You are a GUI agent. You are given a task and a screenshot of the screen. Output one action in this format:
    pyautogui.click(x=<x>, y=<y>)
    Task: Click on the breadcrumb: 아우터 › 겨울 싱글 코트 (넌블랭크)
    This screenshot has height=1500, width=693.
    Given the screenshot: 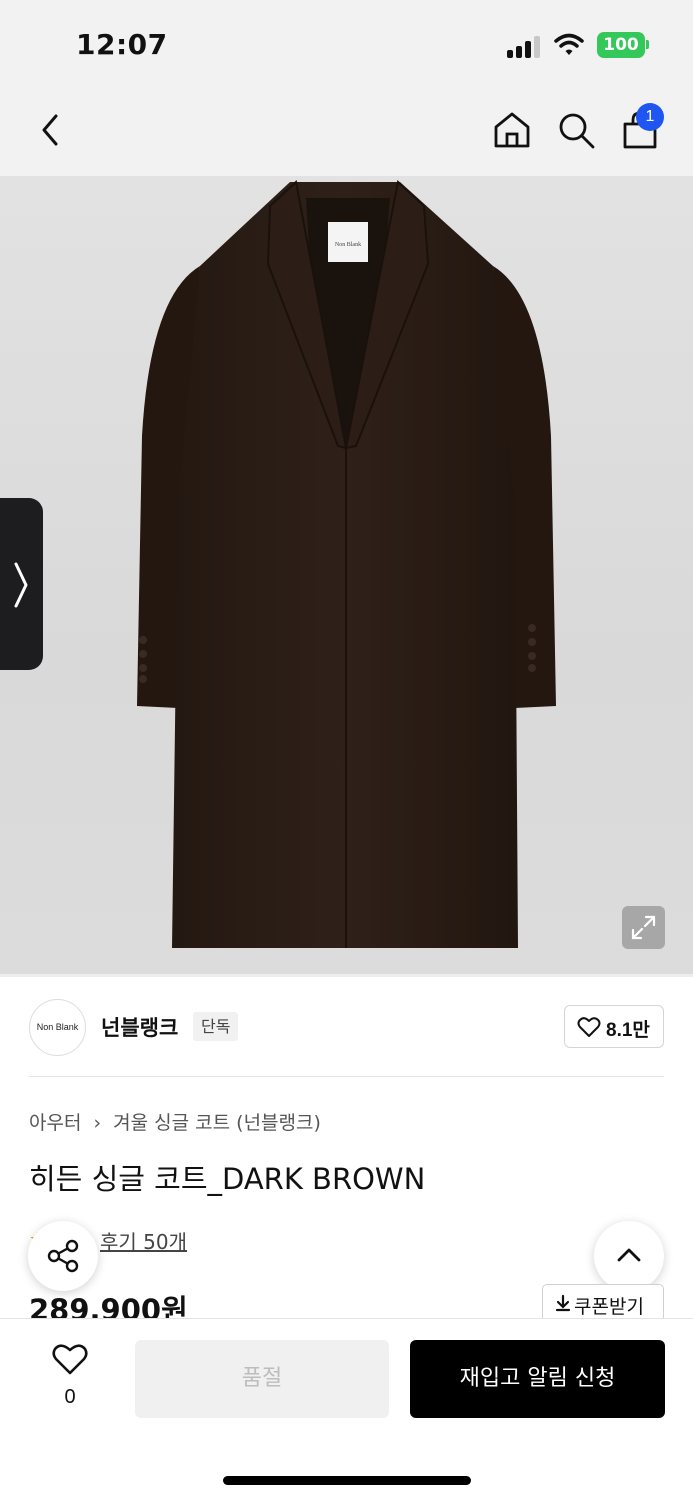 What is the action you would take?
    pyautogui.click(x=175, y=1121)
    